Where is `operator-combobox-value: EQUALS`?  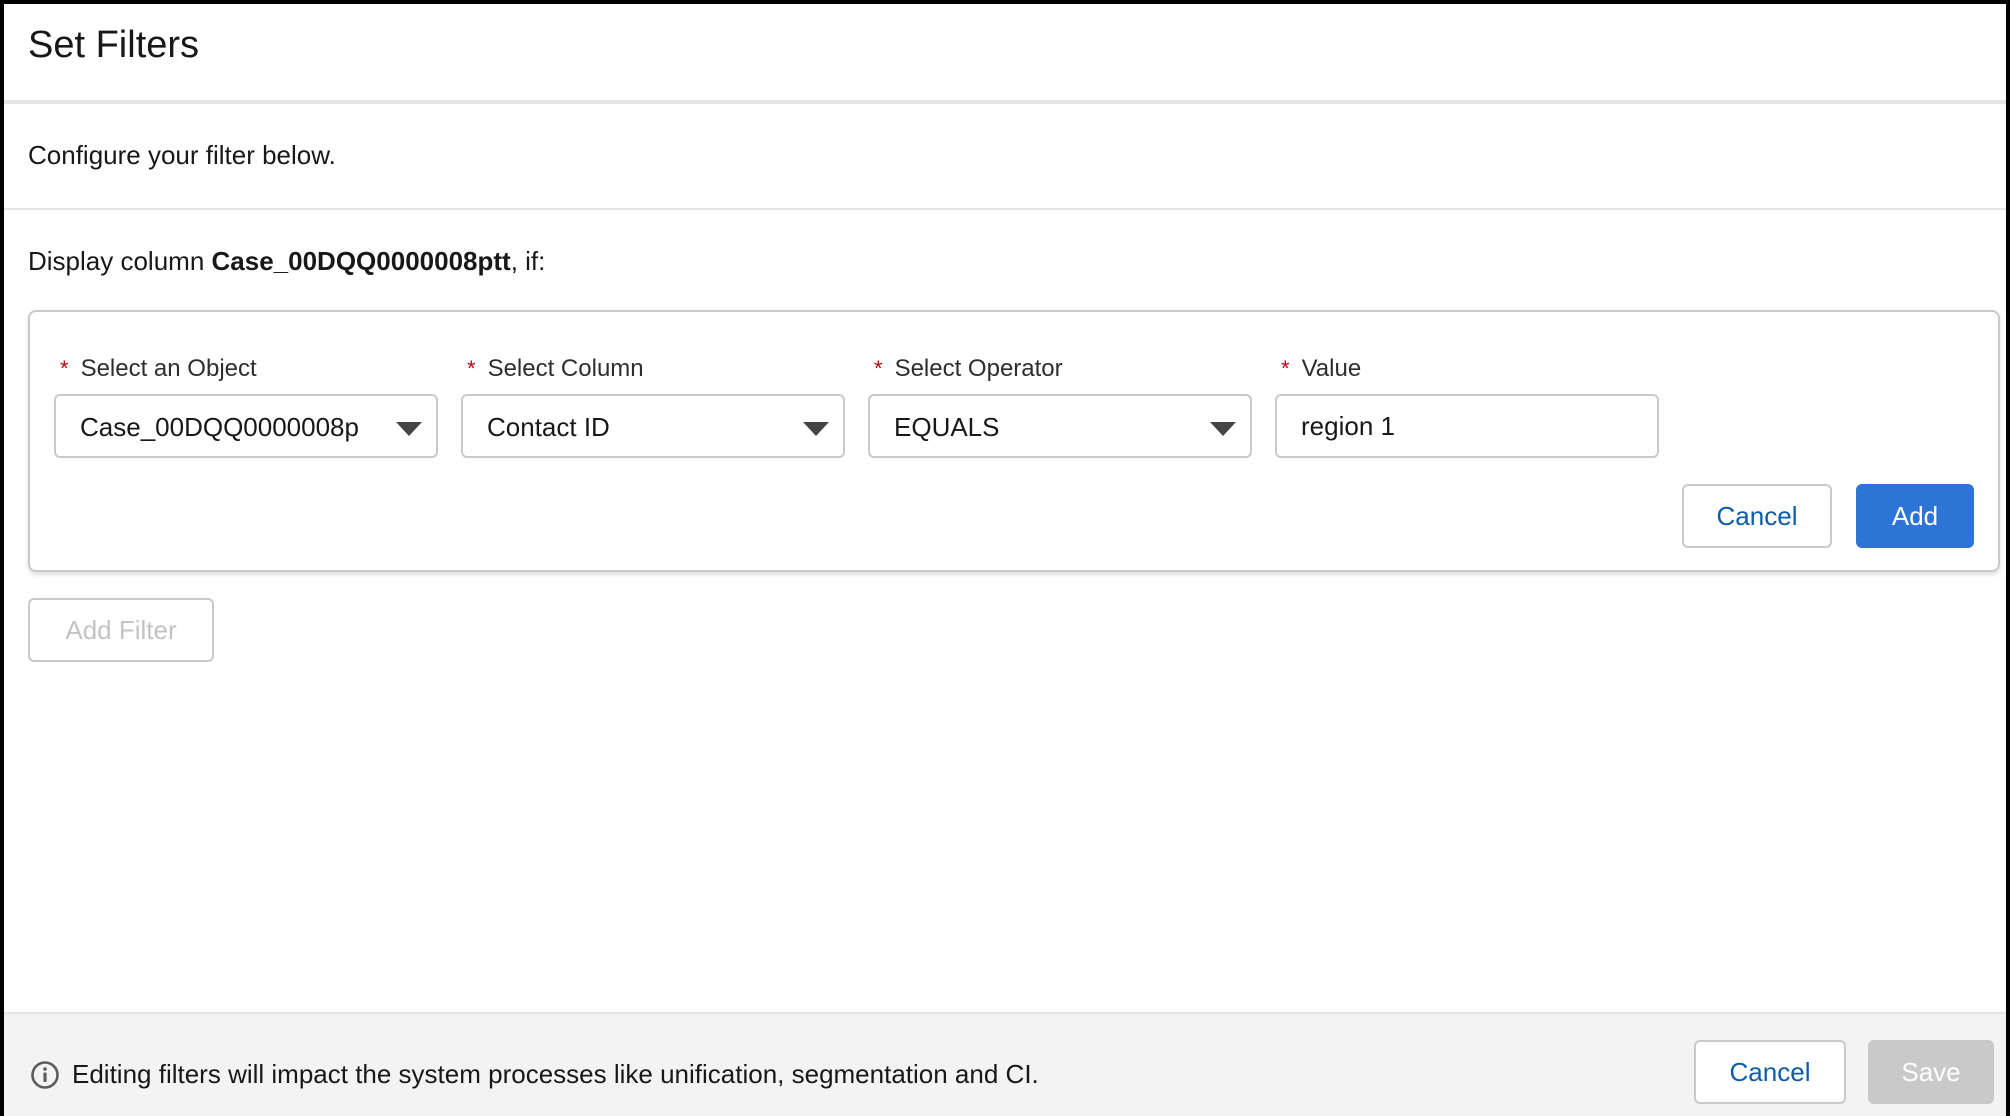 operator-combobox-value: EQUALS is located at coordinates (947, 427).